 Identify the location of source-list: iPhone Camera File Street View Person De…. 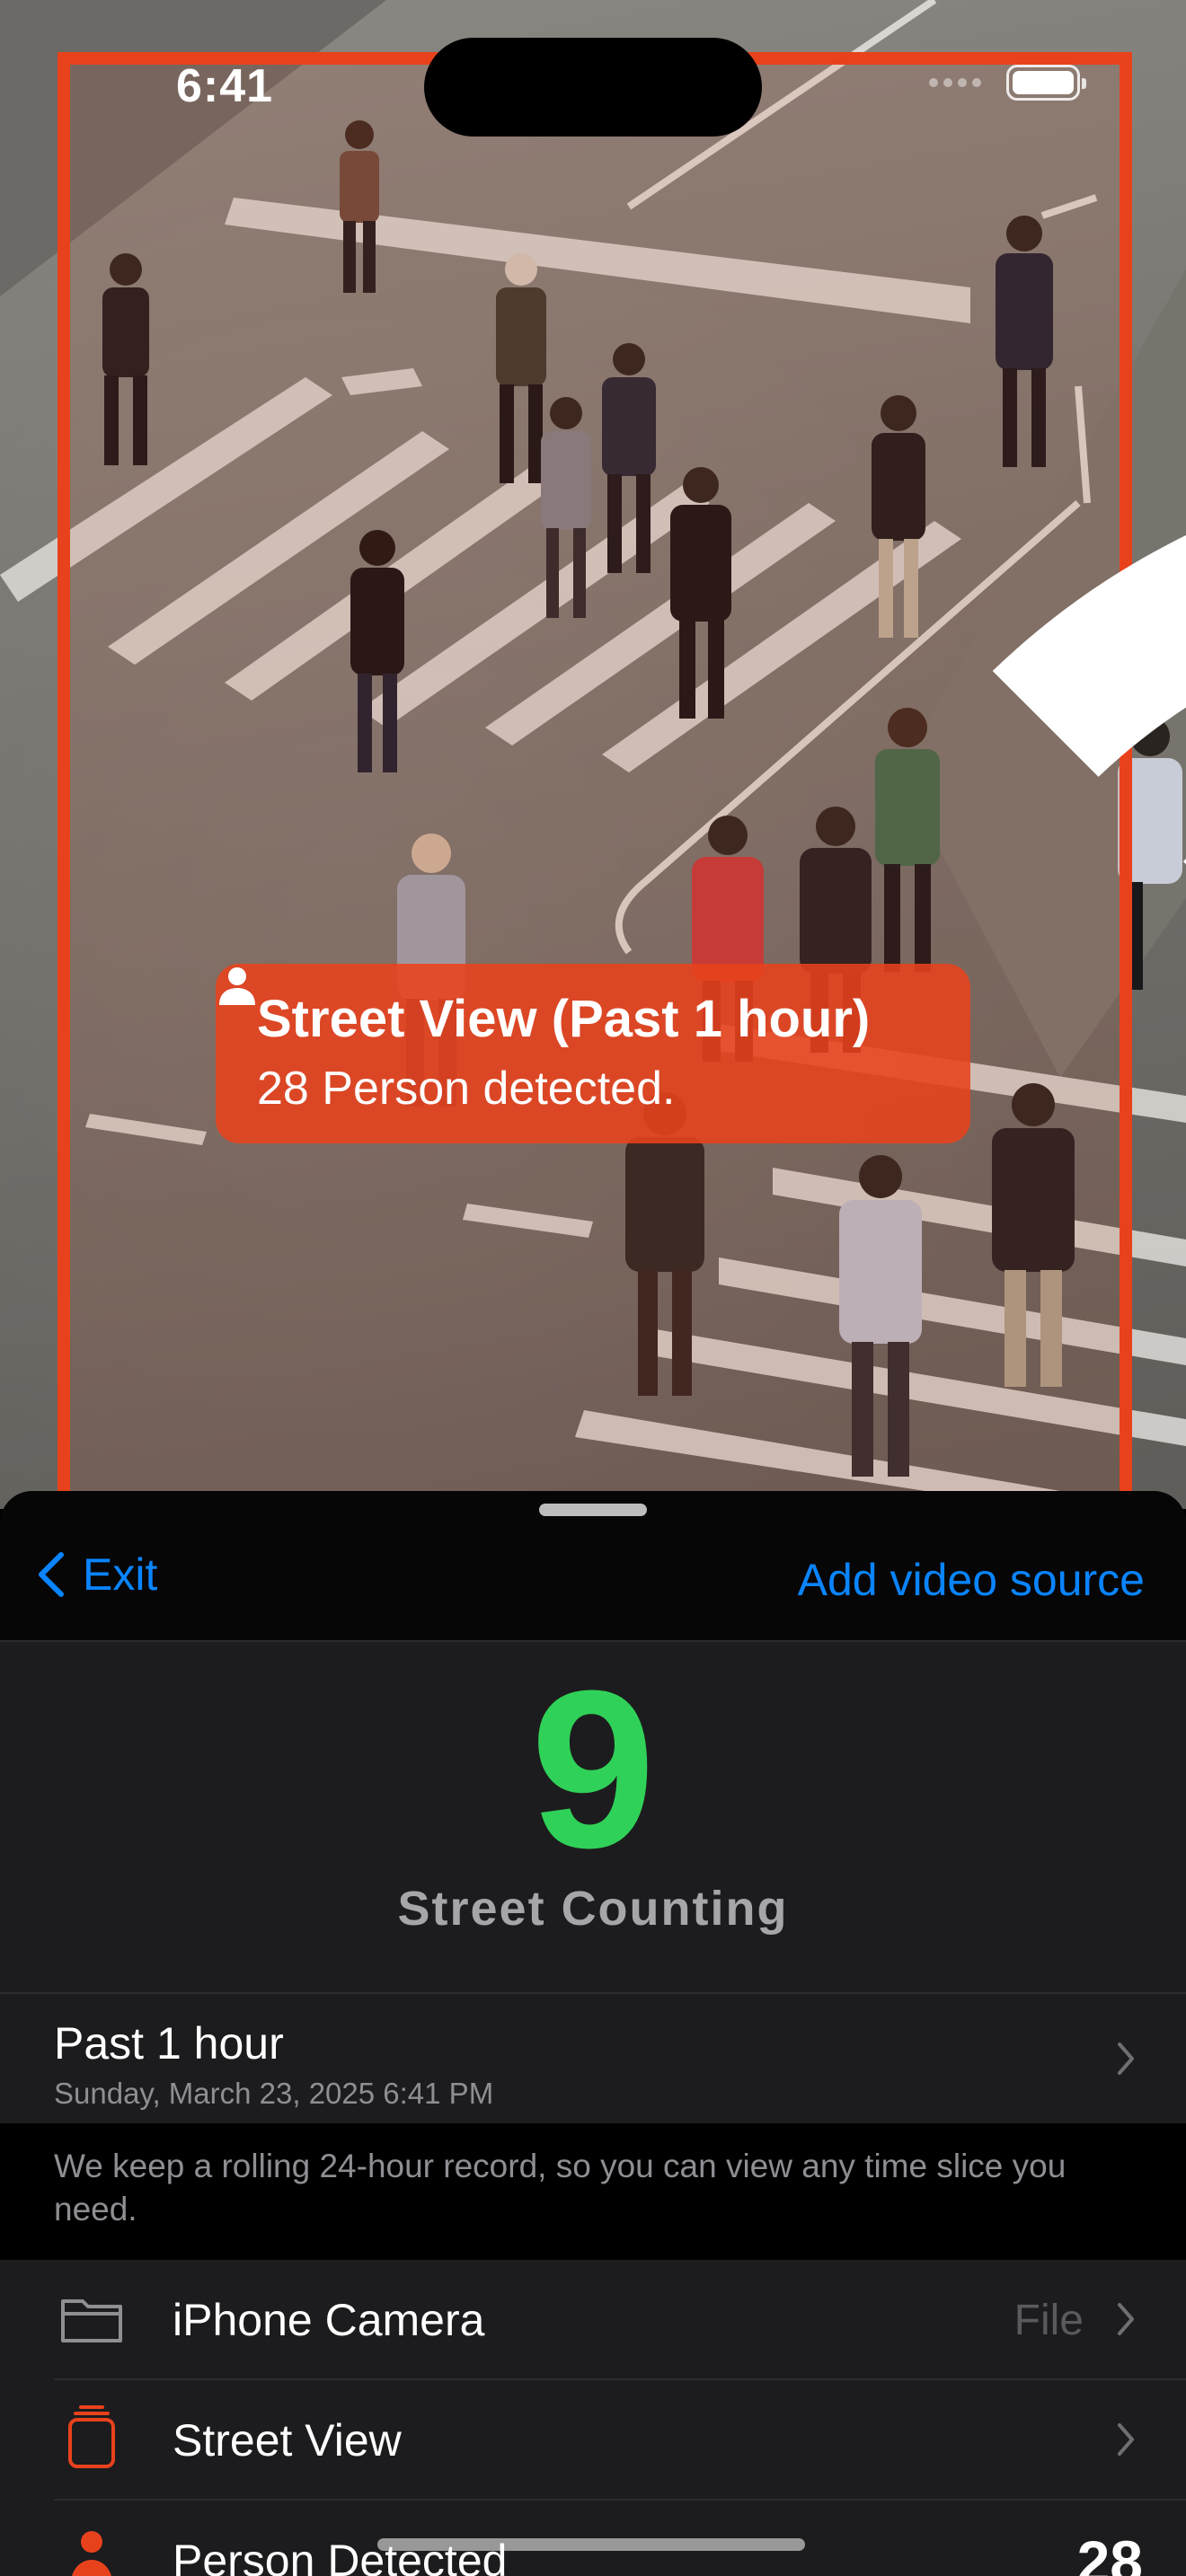
(593, 2418).